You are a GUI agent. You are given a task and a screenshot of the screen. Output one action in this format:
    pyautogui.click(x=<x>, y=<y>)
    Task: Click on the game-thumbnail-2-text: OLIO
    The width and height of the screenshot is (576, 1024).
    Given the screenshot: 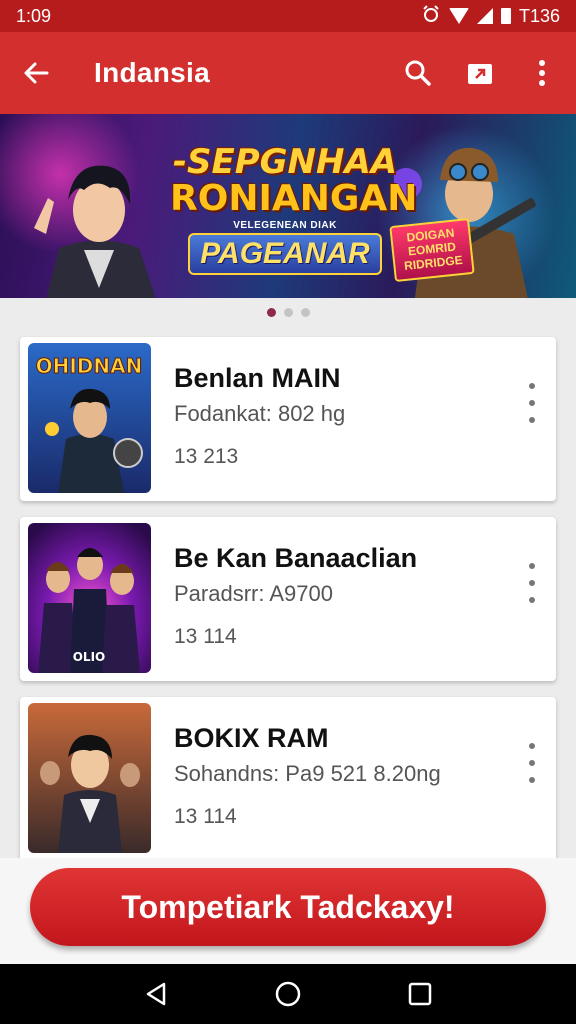 What is the action you would take?
    pyautogui.click(x=89, y=657)
    